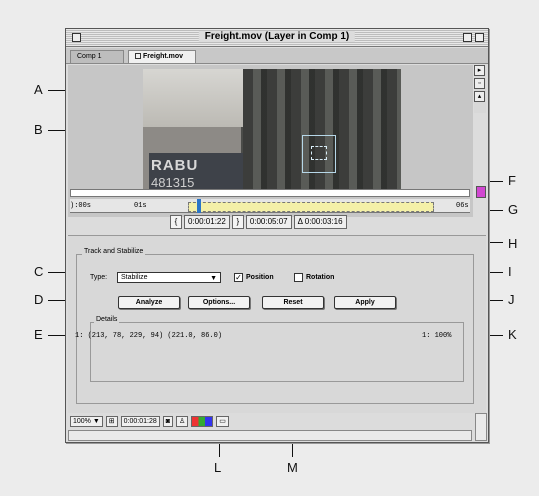  I want to click on rotation-checkbox, so click(298, 277).